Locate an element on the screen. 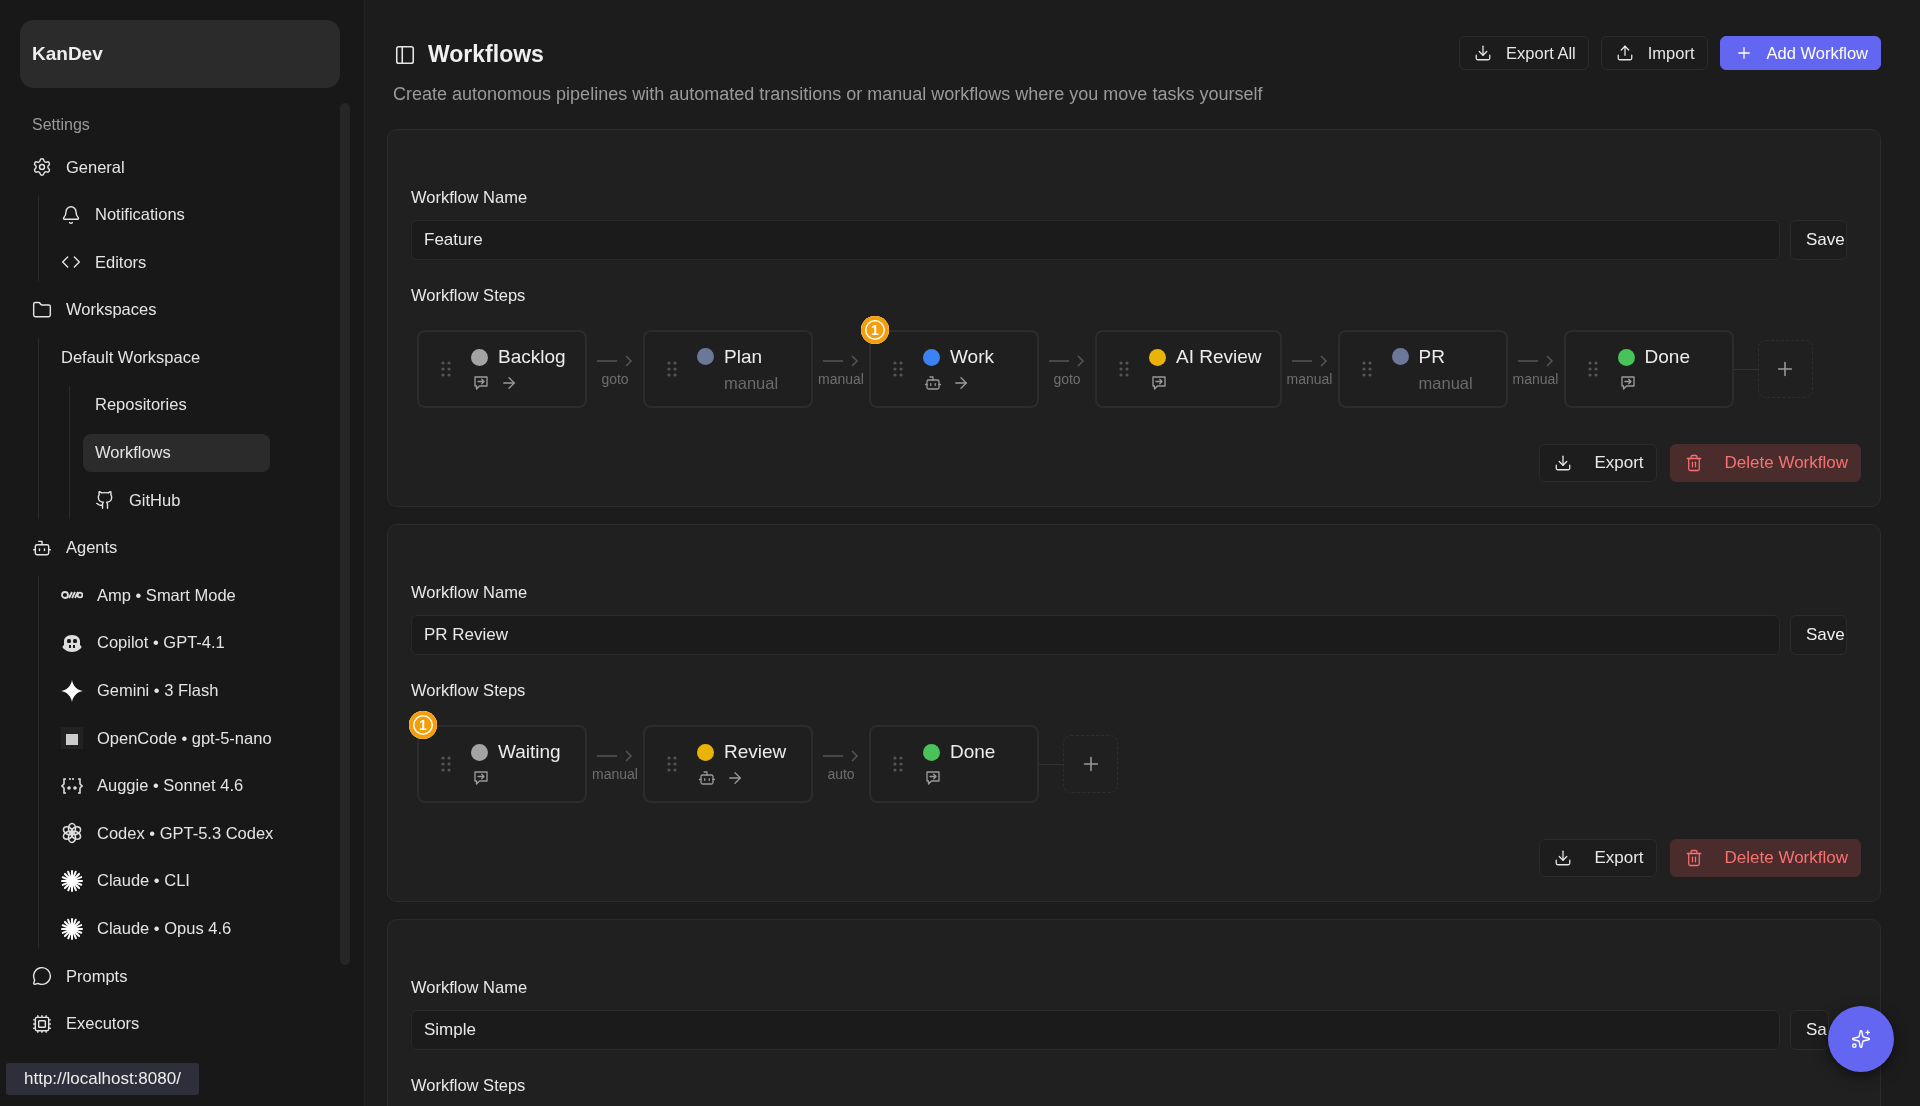  sparkle-star-icon is located at coordinates (72, 690).